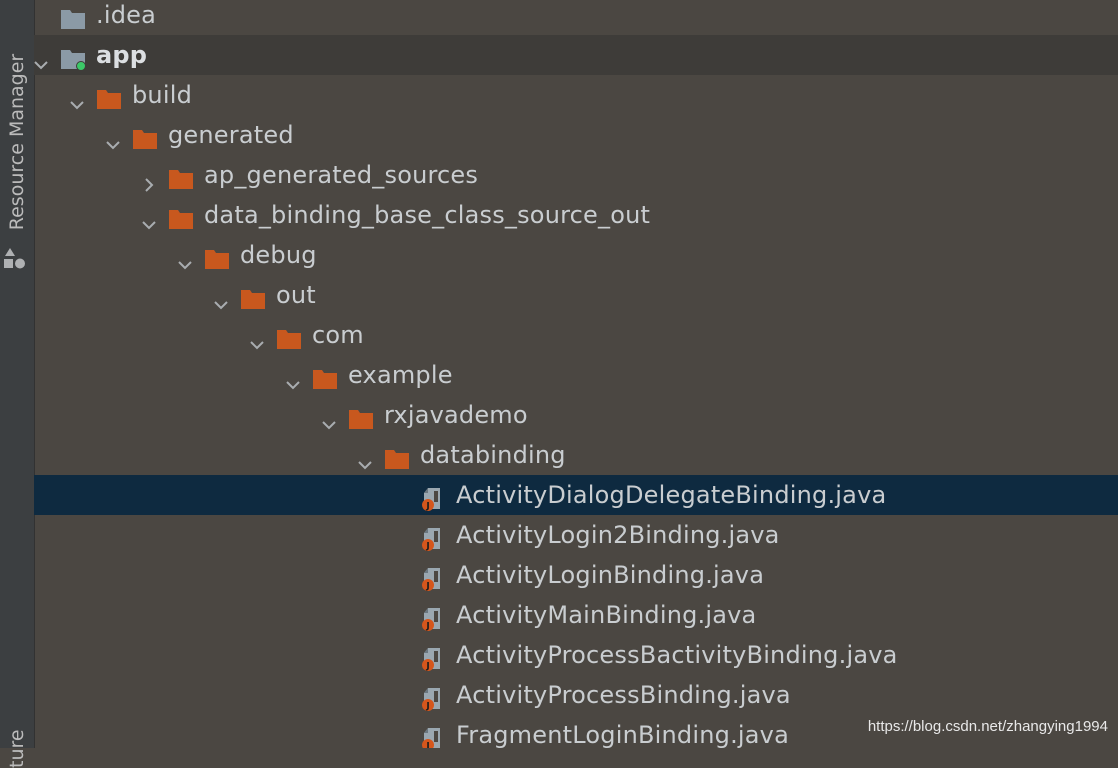 The width and height of the screenshot is (1118, 768). I want to click on tree-folder-item: com, so click(576, 335).